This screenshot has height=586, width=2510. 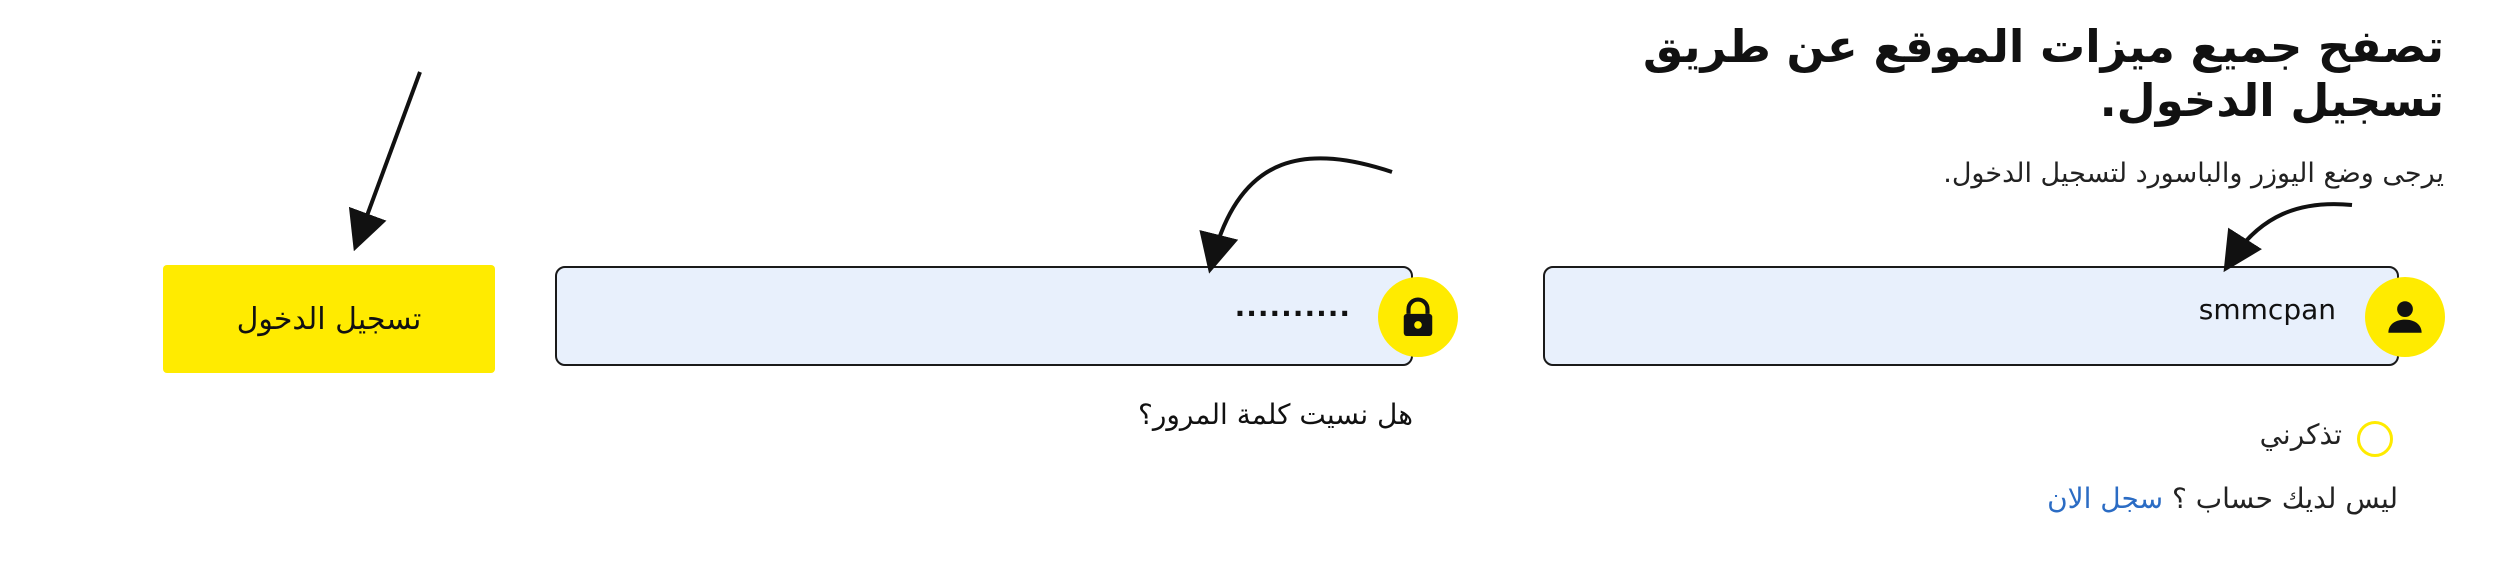 What do you see at coordinates (2288, 237) in the screenshot?
I see `arrow-to-username-field` at bounding box center [2288, 237].